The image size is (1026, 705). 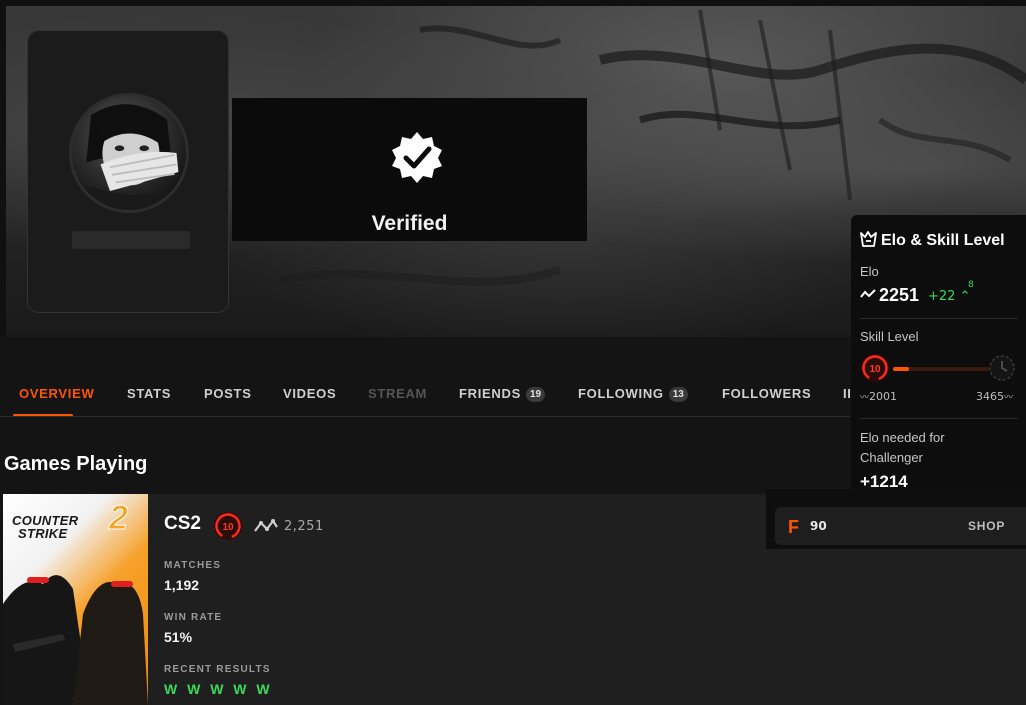 I want to click on game-logo-numeral: 2, so click(x=118, y=518).